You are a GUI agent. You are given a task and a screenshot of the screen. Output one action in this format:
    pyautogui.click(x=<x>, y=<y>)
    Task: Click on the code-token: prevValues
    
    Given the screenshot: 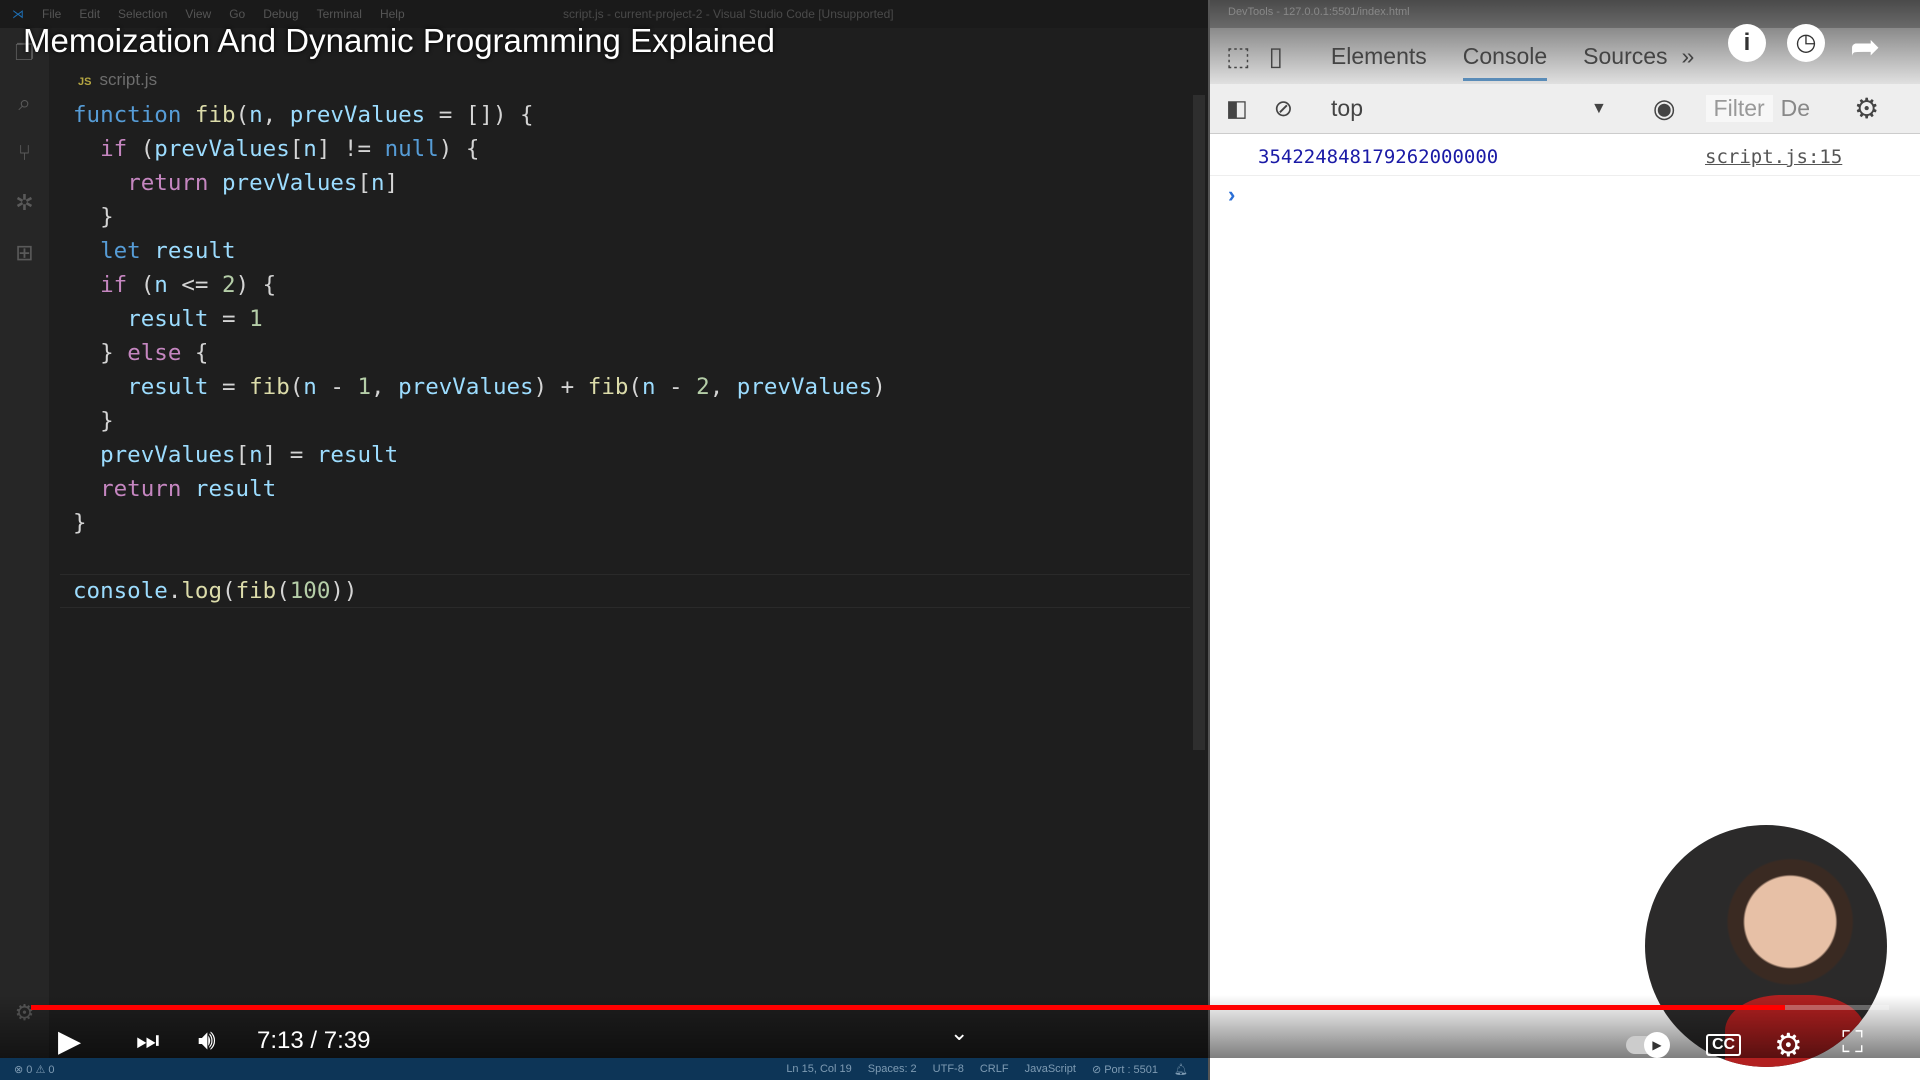 What is the action you would take?
    pyautogui.click(x=804, y=387)
    